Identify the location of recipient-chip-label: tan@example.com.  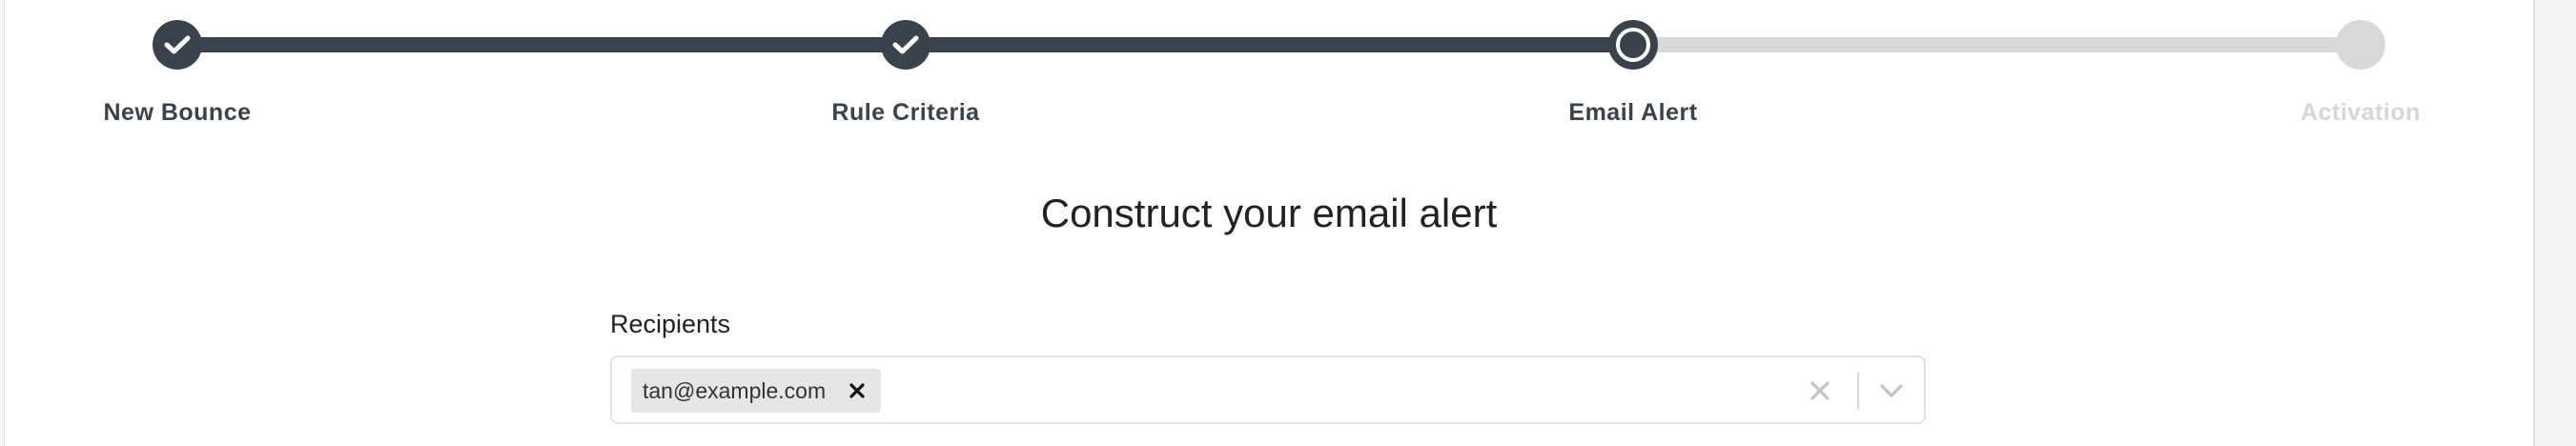
(735, 390).